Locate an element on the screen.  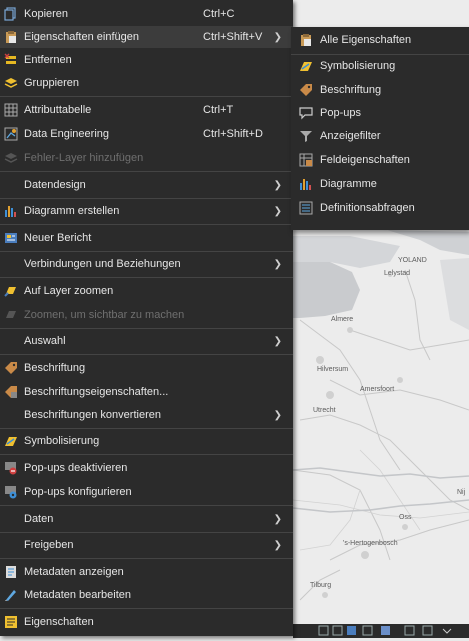
submenu-item-charts: Diagramme is located at coordinates (380, 184).